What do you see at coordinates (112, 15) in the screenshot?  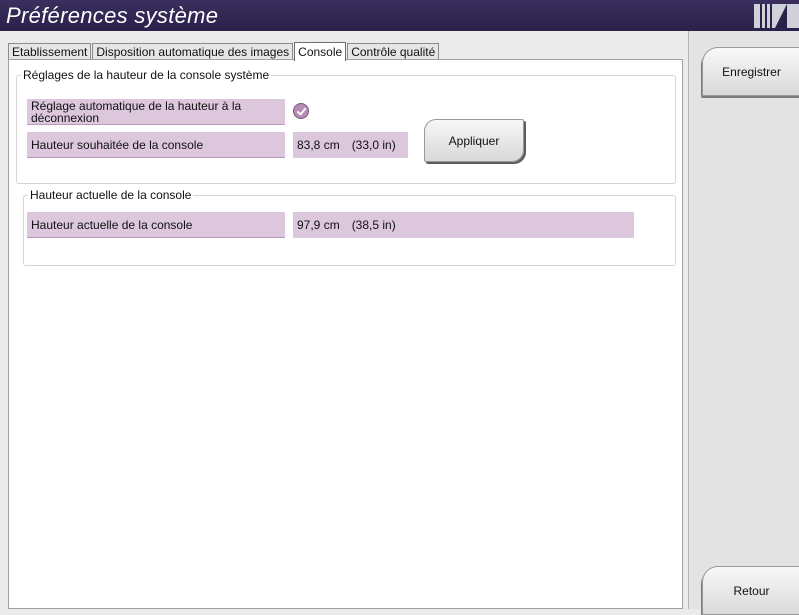 I see `window-title: Préférences système` at bounding box center [112, 15].